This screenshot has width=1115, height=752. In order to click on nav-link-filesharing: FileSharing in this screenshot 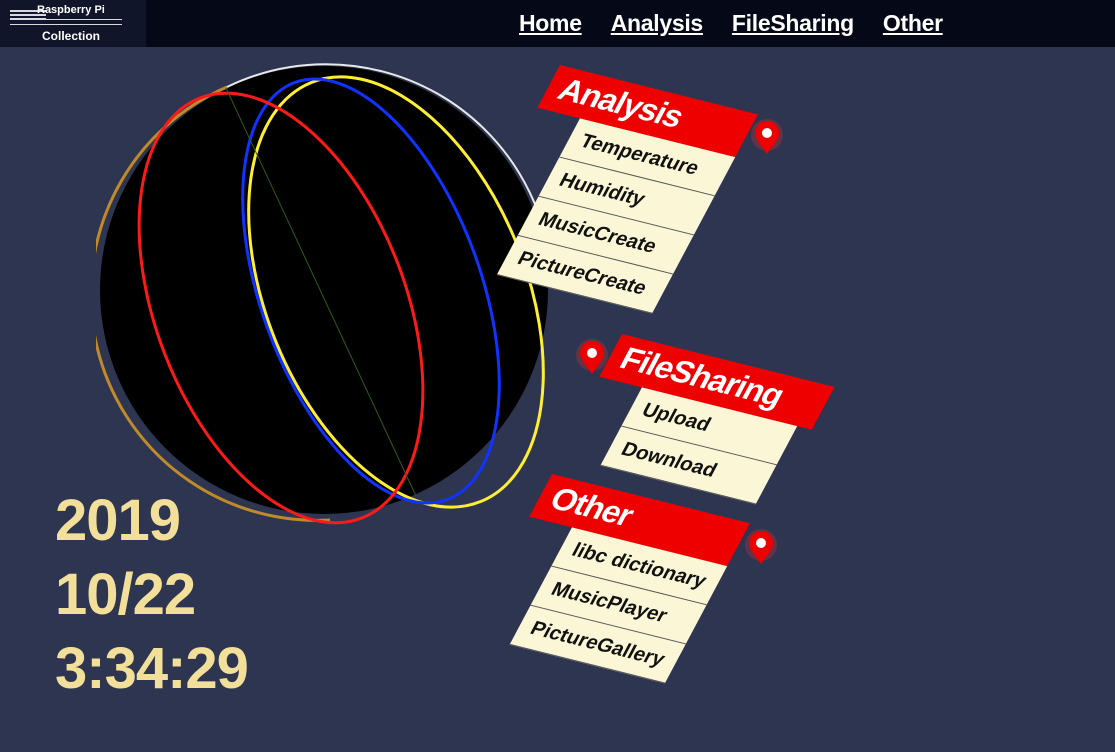, I will do `click(793, 23)`.